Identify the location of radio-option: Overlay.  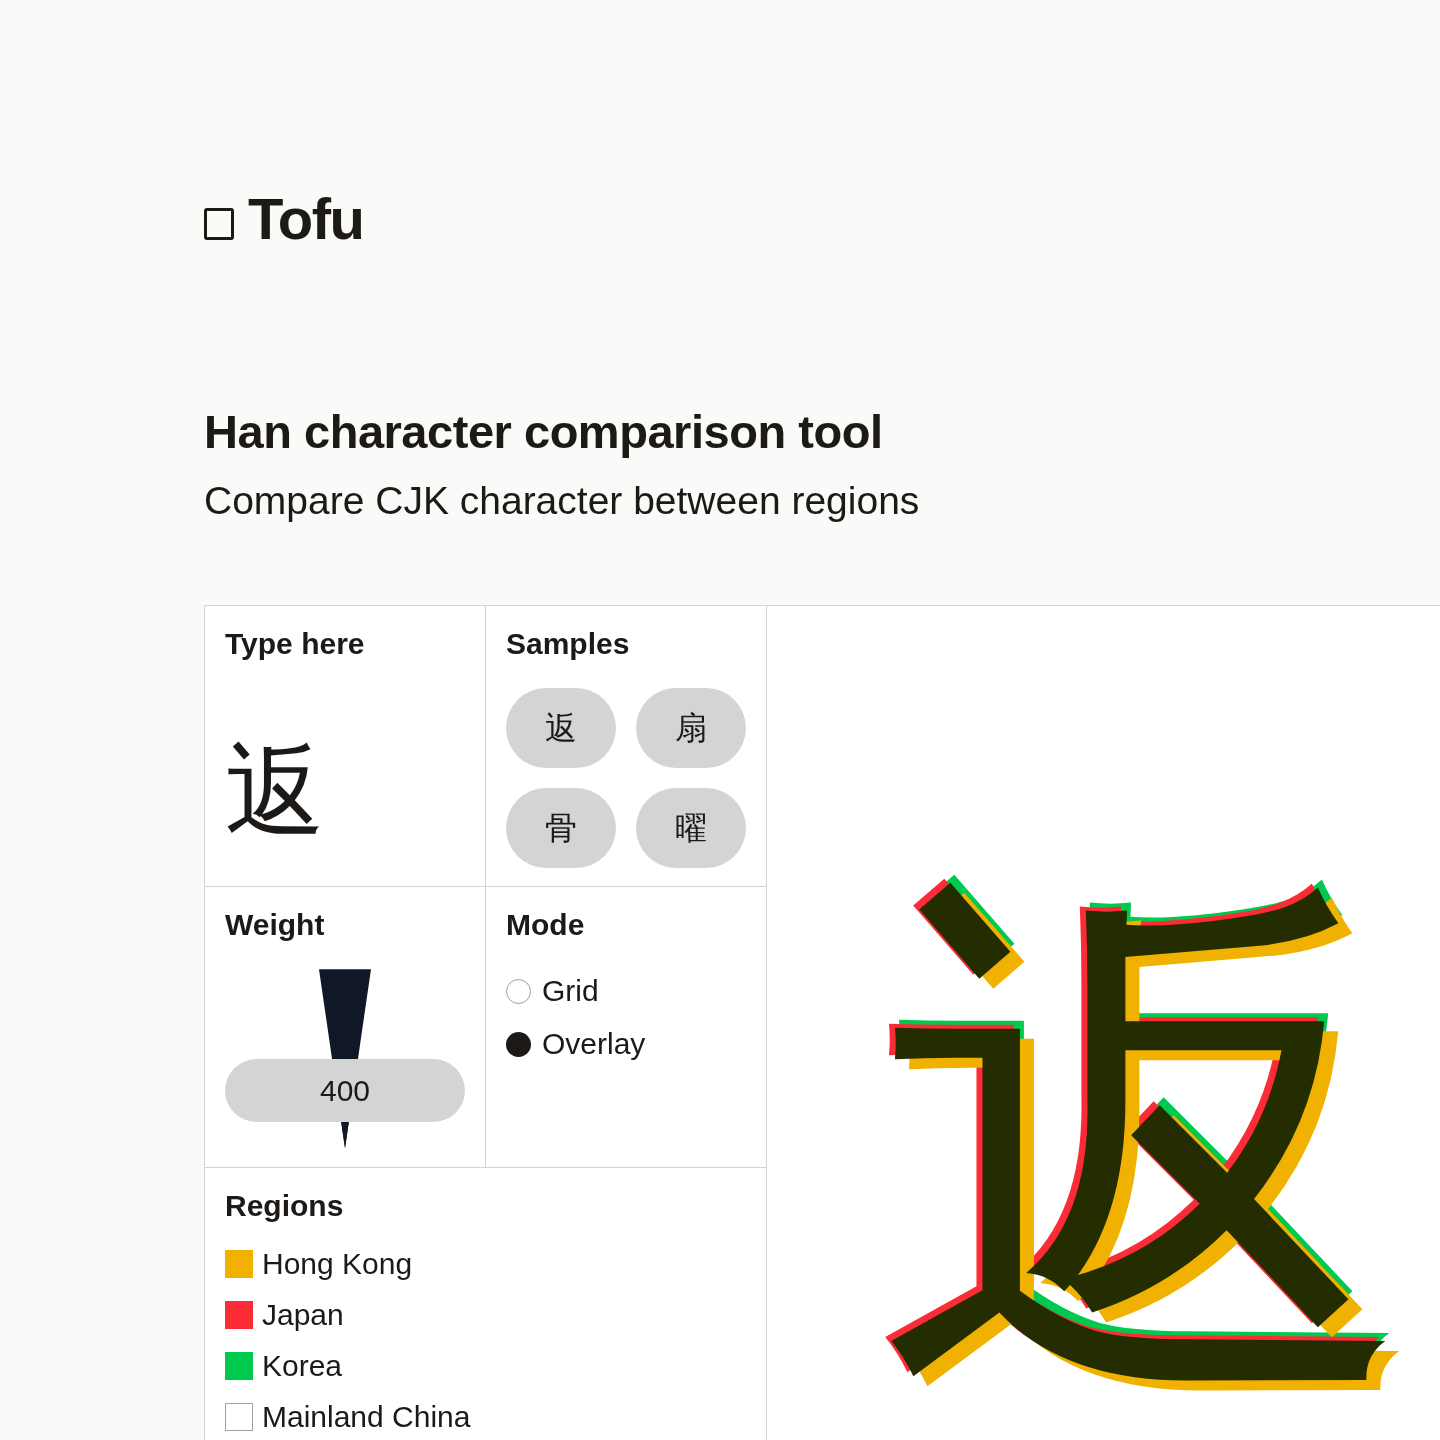
(576, 1044).